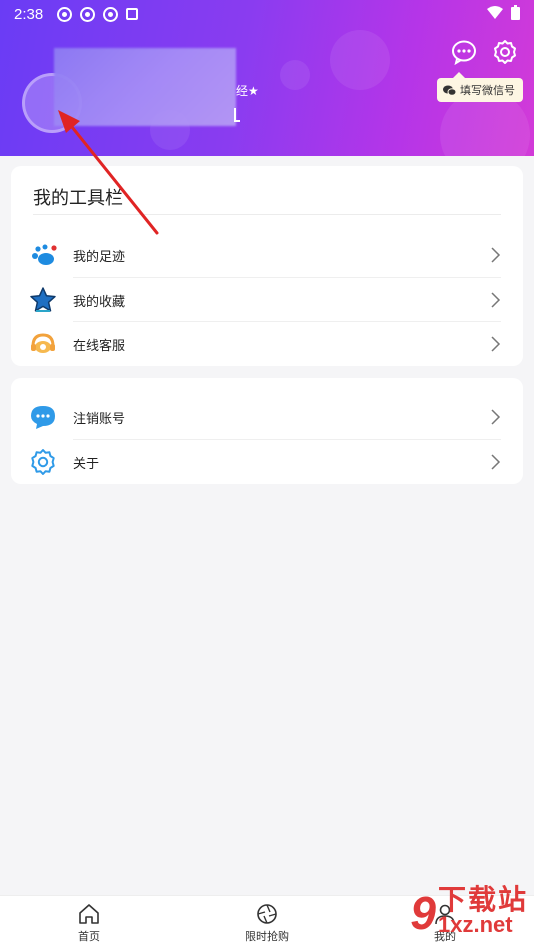 The height and width of the screenshot is (950, 534). Describe the element at coordinates (267, 462) in the screenshot. I see `row-about: 关于` at that location.